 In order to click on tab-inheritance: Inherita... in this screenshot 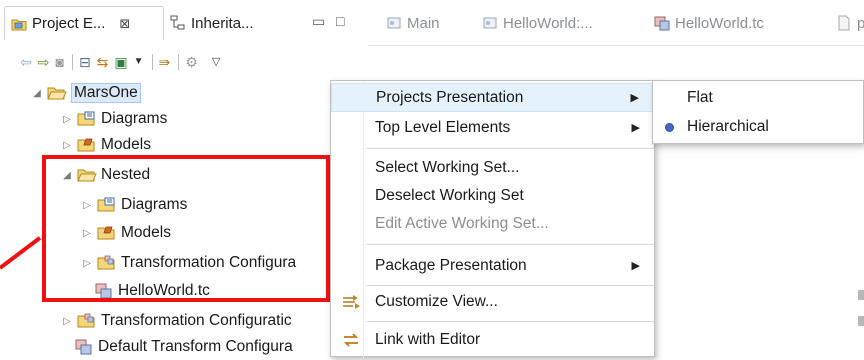, I will do `click(212, 23)`.